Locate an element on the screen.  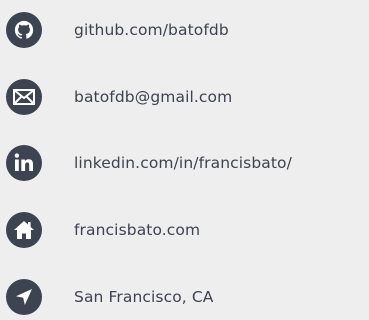
contact-linkedin-label: linkedin.com/in/francisbato/ is located at coordinates (183, 163).